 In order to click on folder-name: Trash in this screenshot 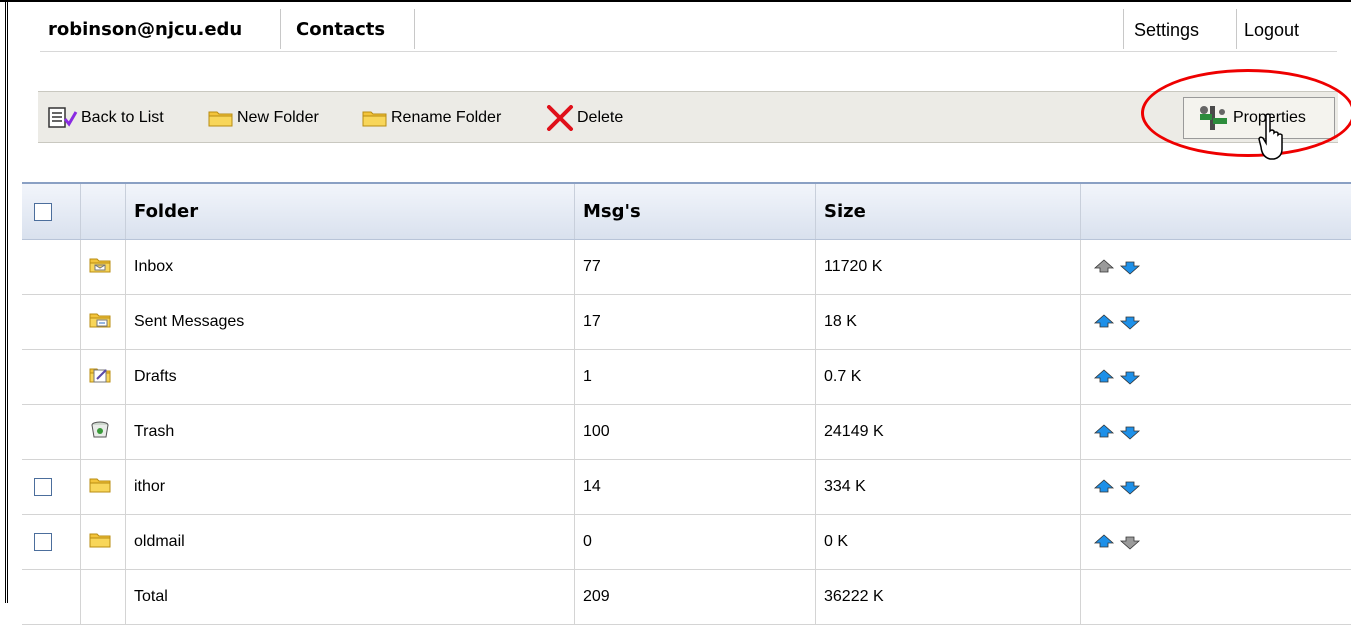, I will do `click(350, 432)`.